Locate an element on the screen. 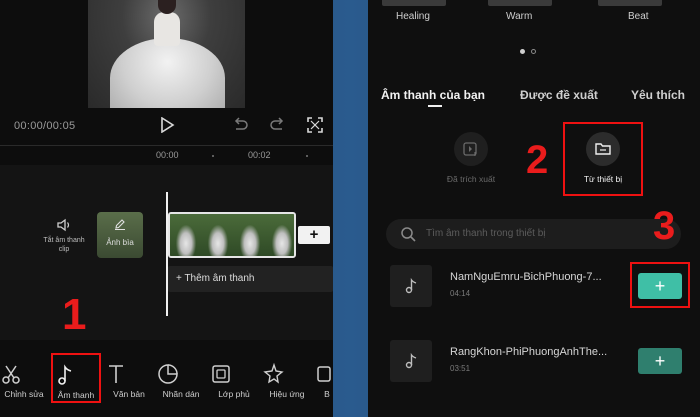 Image resolution: width=700 pixels, height=417 pixels. tool-edit: Chỉnh sửa is located at coordinates (24, 380).